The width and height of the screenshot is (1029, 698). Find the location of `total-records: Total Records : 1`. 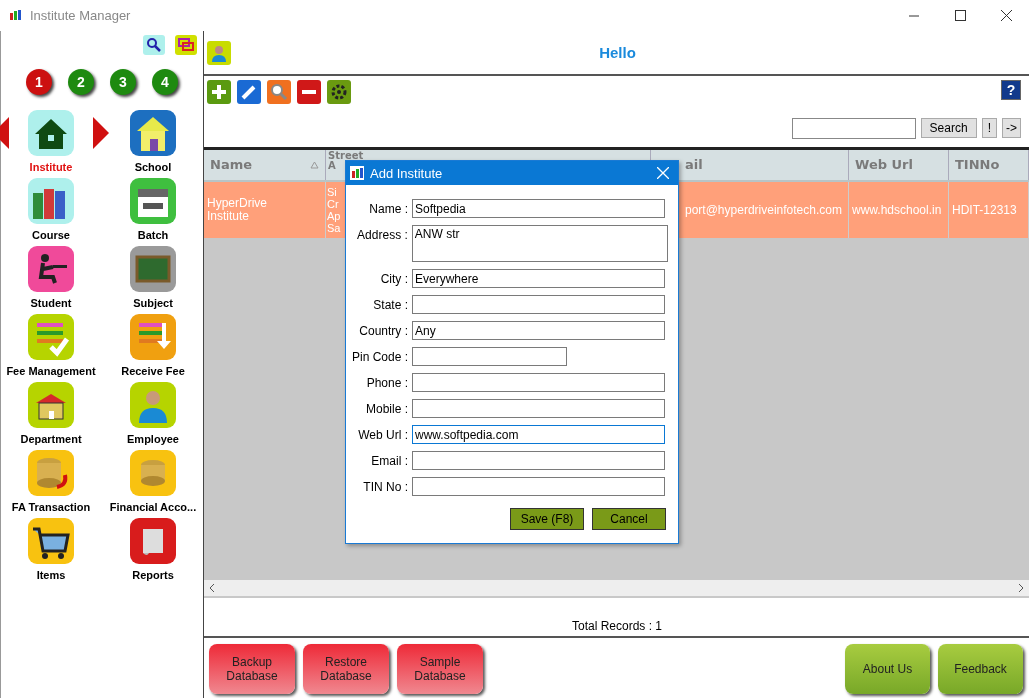

total-records: Total Records : 1 is located at coordinates (616, 626).